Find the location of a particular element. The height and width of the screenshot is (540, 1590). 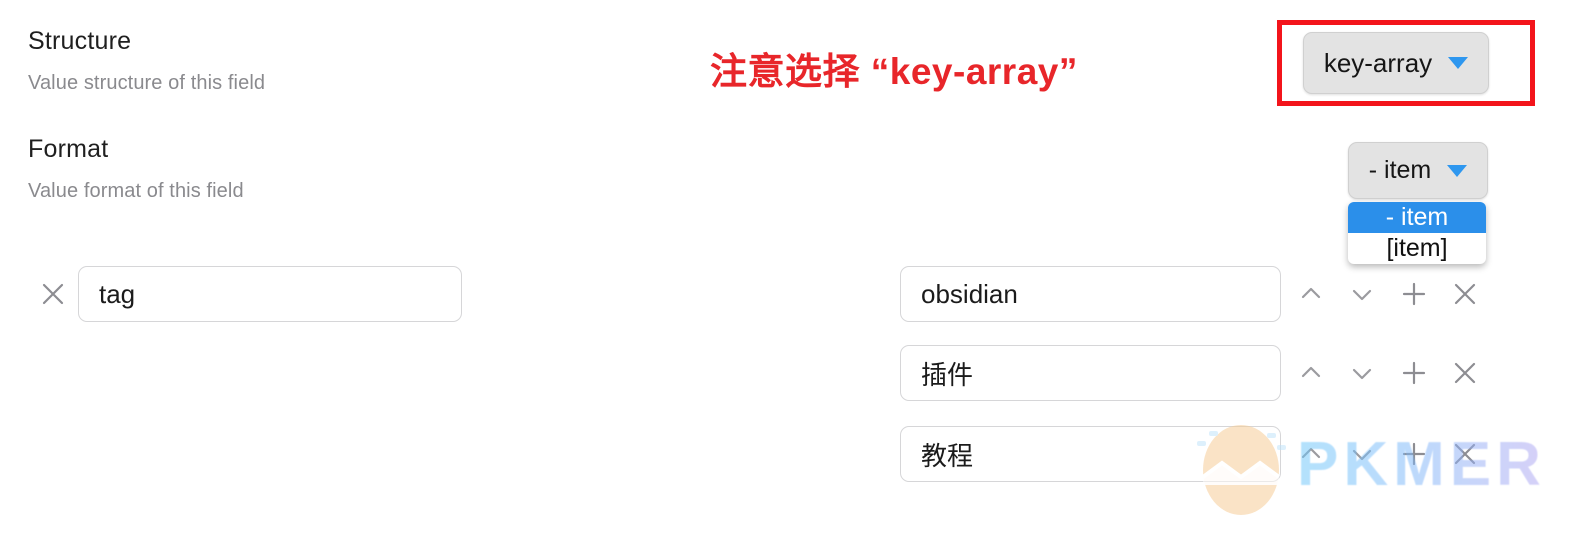

format-setting-description: Value format of this field is located at coordinates (136, 191).